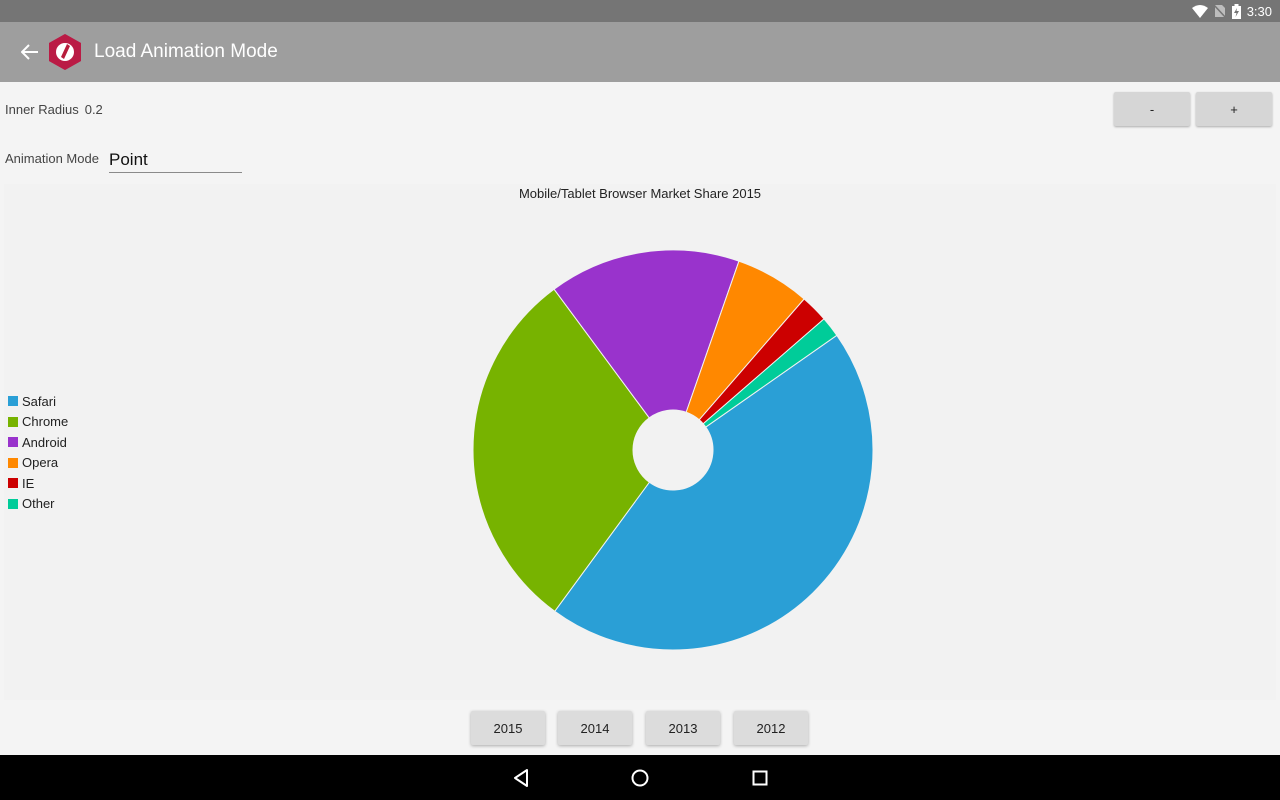  What do you see at coordinates (683, 728) in the screenshot?
I see `year-button-2013: 2013` at bounding box center [683, 728].